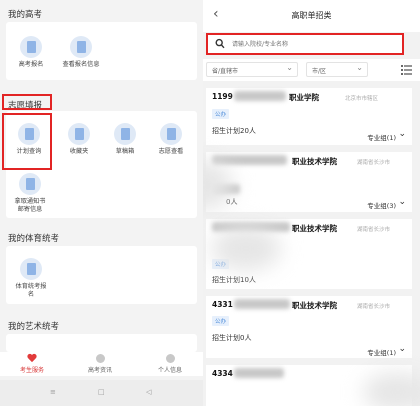 Image resolution: width=420 pixels, height=406 pixels. What do you see at coordinates (362, 99) in the screenshot?
I see `school-location: 北京市市辖区` at bounding box center [362, 99].